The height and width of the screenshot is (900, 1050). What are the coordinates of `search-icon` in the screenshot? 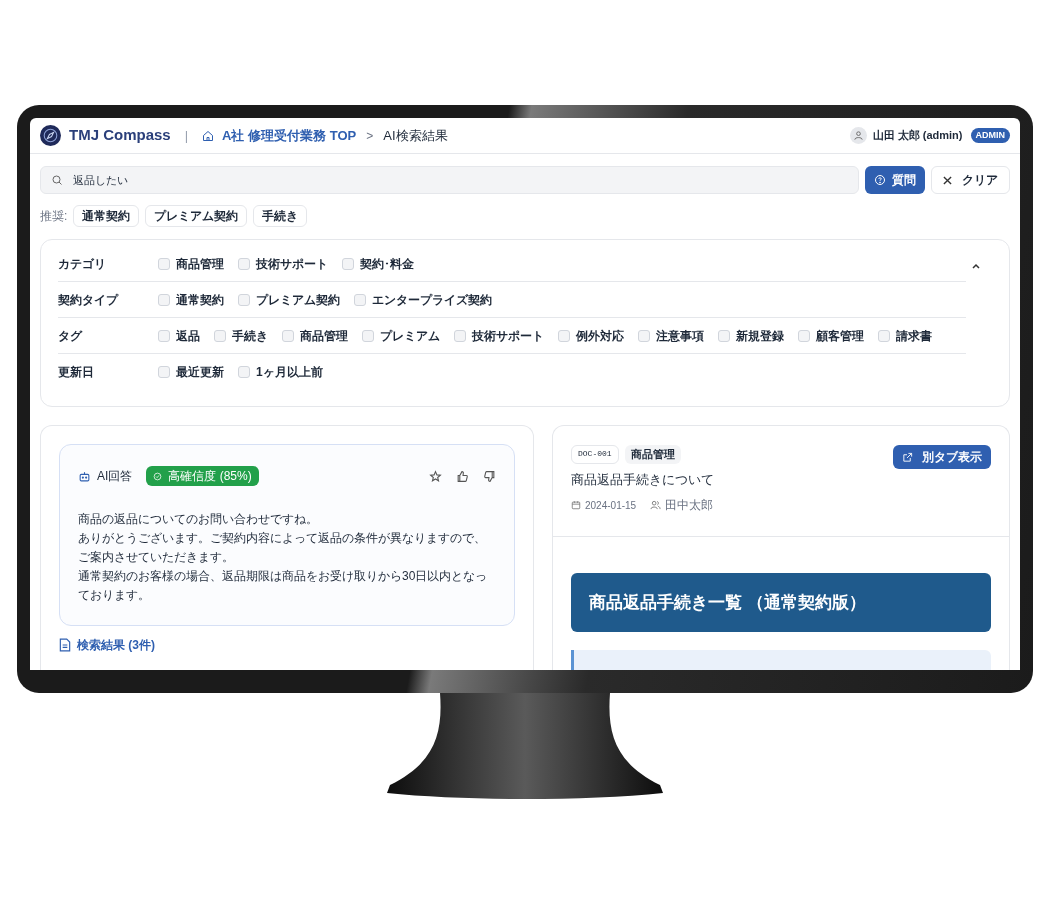 It's located at (57, 180).